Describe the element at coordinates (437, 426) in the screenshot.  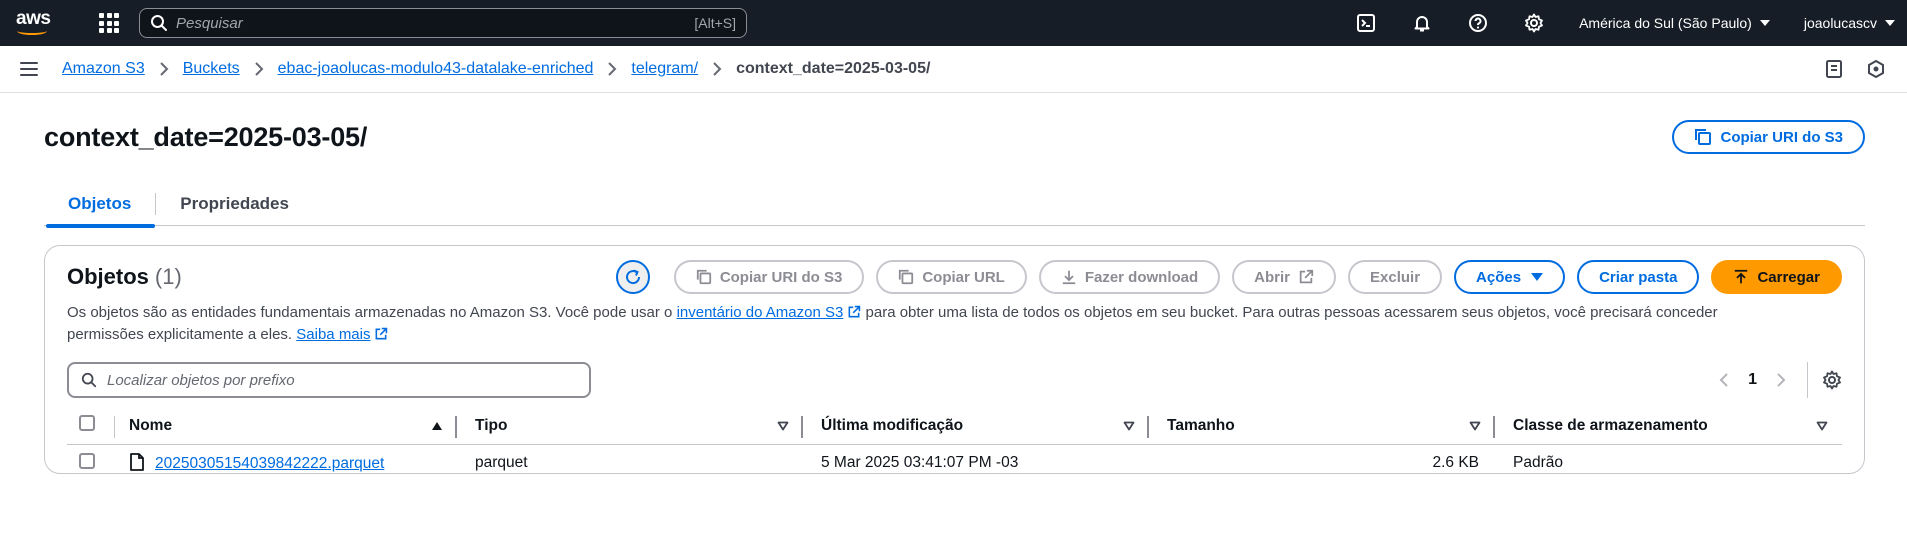
I see `sort-ascending-icon` at that location.